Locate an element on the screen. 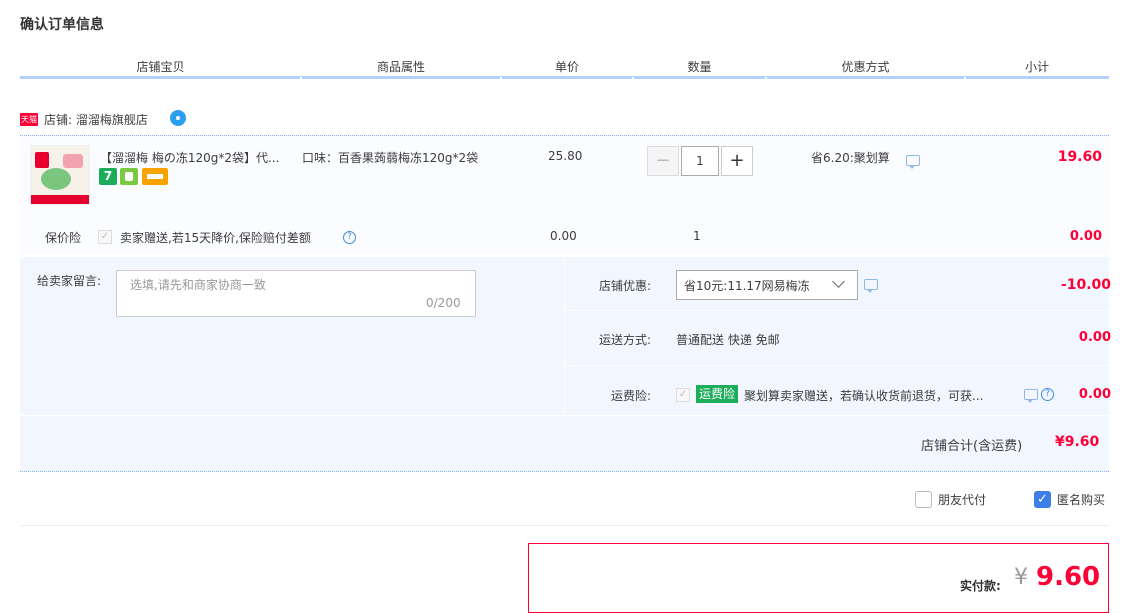  shipping-method-text: 普通配送 快递 免邮 is located at coordinates (728, 340).